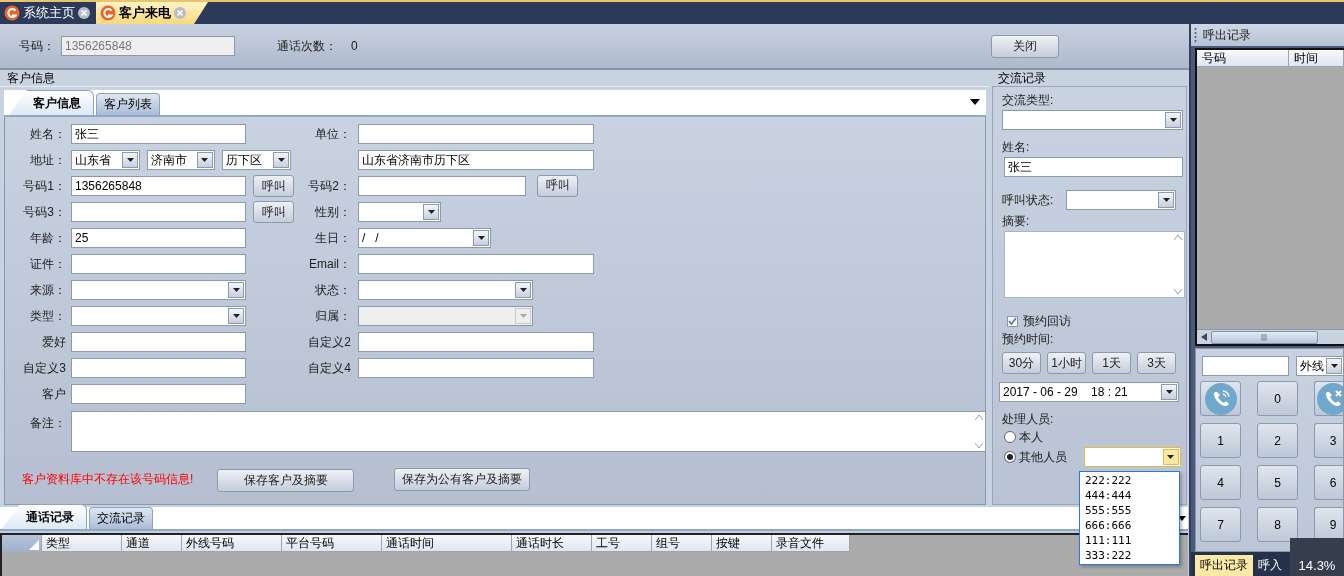  Describe the element at coordinates (285, 480) in the screenshot. I see `save-button: 保存客户及摘要` at that location.